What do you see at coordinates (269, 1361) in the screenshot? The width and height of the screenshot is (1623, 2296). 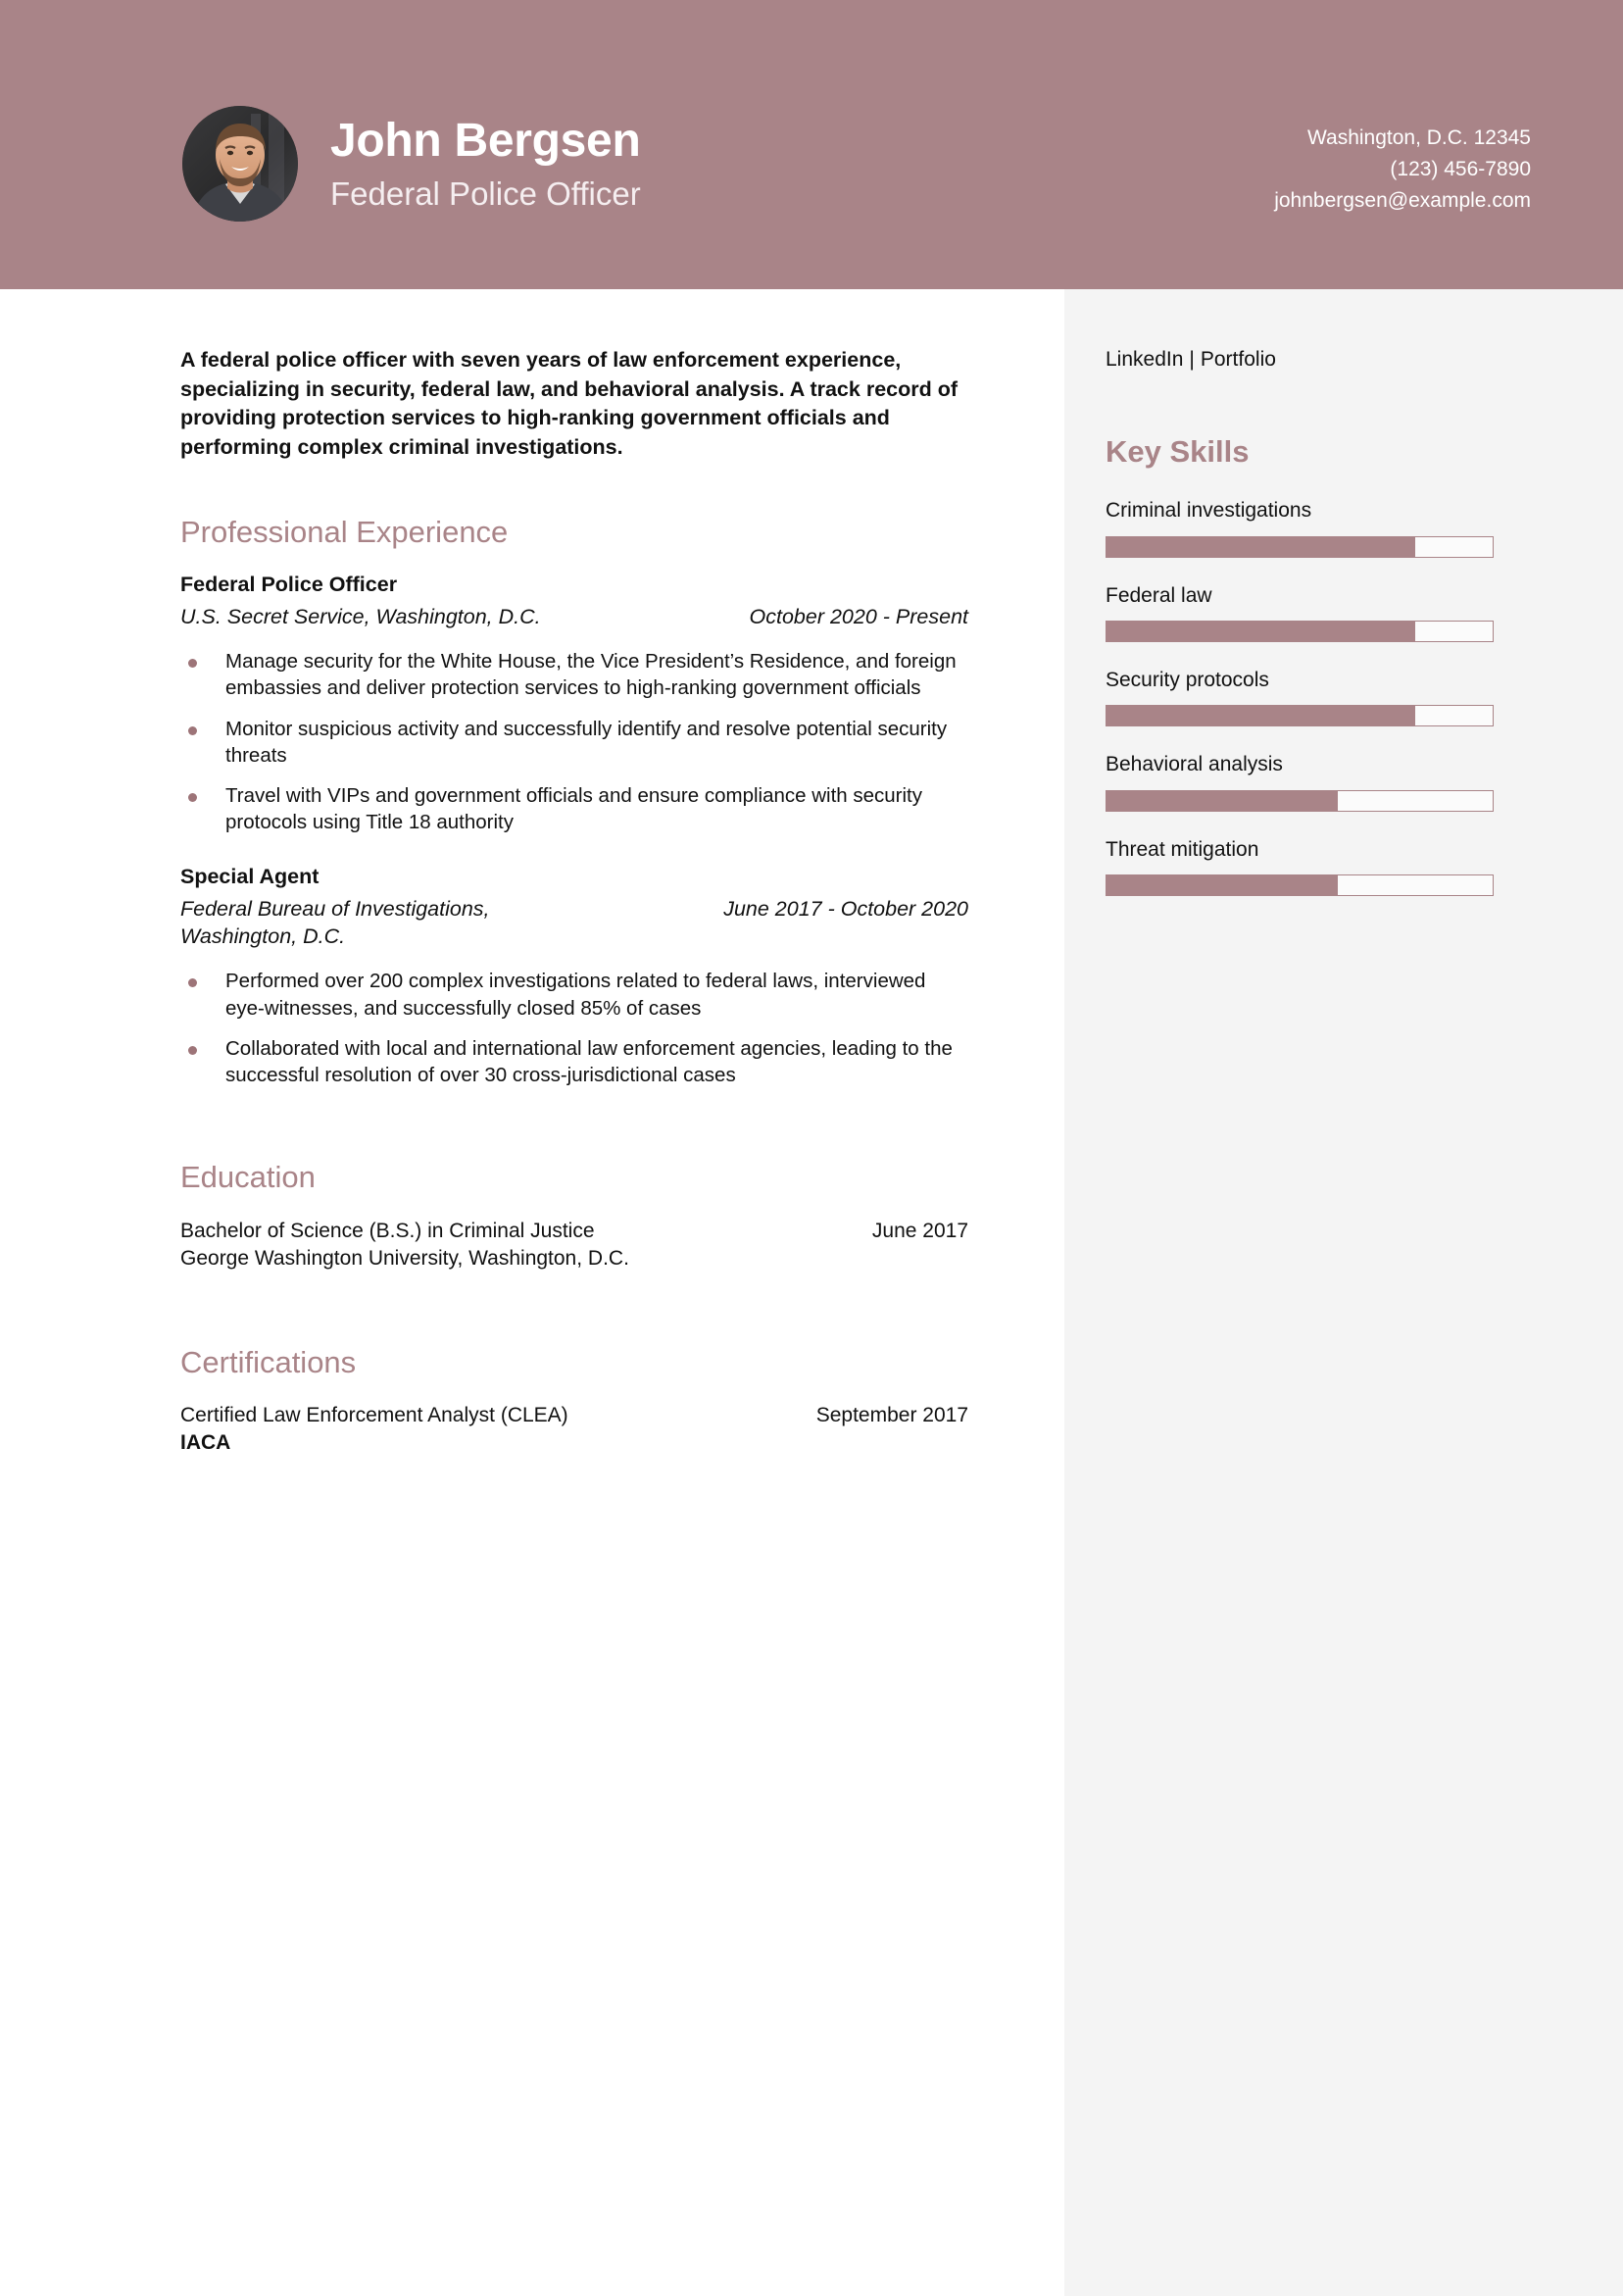 I see `section-title-certifications: Certifications` at bounding box center [269, 1361].